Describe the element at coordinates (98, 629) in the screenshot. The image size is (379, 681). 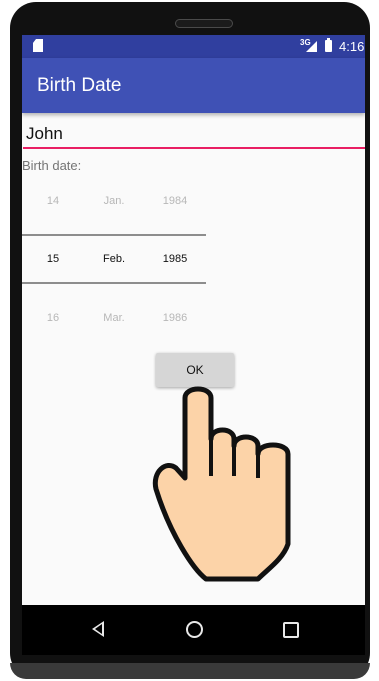
I see `back-icon` at that location.